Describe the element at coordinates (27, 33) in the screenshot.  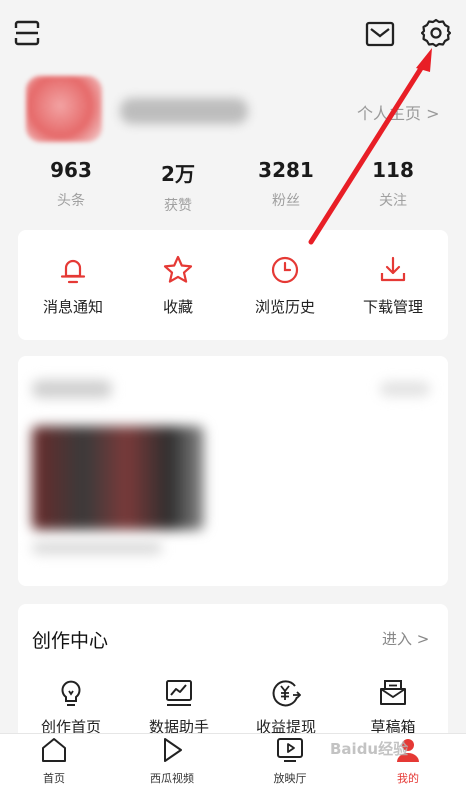
I see `scan-icon` at that location.